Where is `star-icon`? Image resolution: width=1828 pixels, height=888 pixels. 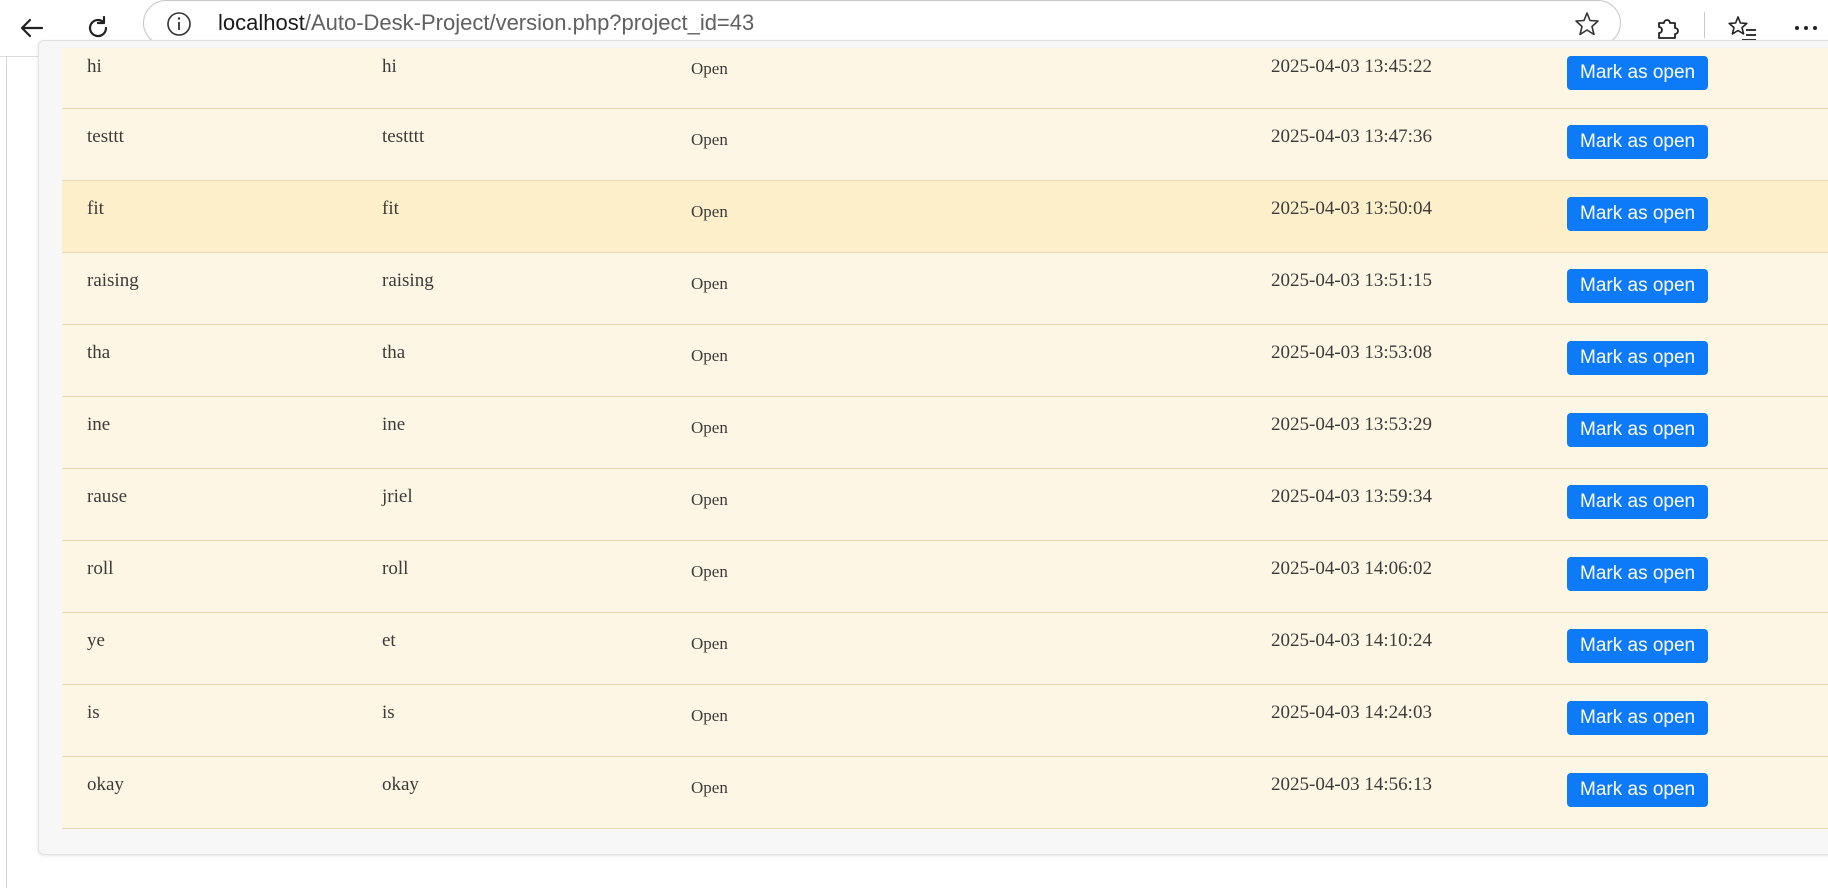 star-icon is located at coordinates (1587, 24).